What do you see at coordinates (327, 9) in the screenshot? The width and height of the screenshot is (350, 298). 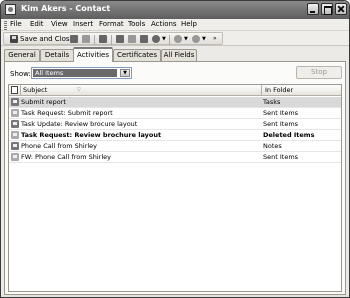 I see `maximize-button` at bounding box center [327, 9].